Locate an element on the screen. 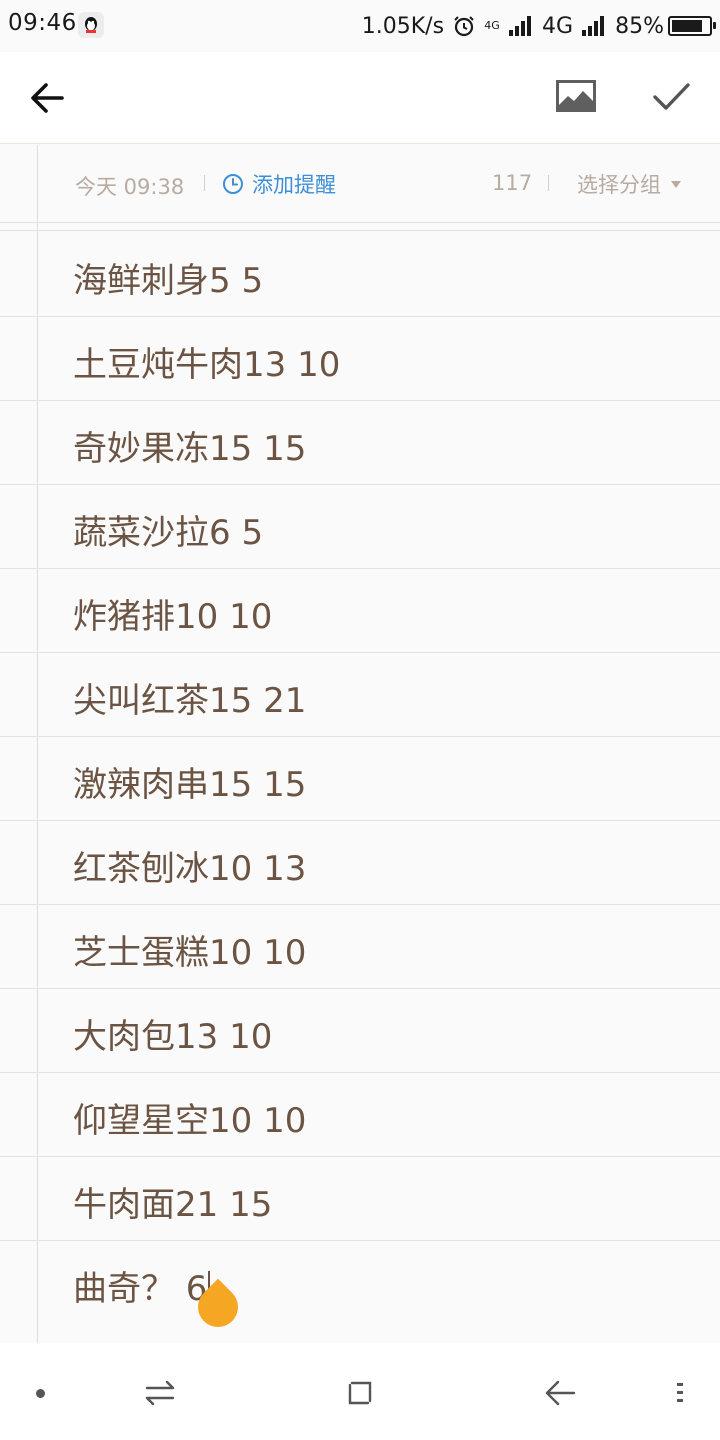  back-nav-icon is located at coordinates (560, 1393).